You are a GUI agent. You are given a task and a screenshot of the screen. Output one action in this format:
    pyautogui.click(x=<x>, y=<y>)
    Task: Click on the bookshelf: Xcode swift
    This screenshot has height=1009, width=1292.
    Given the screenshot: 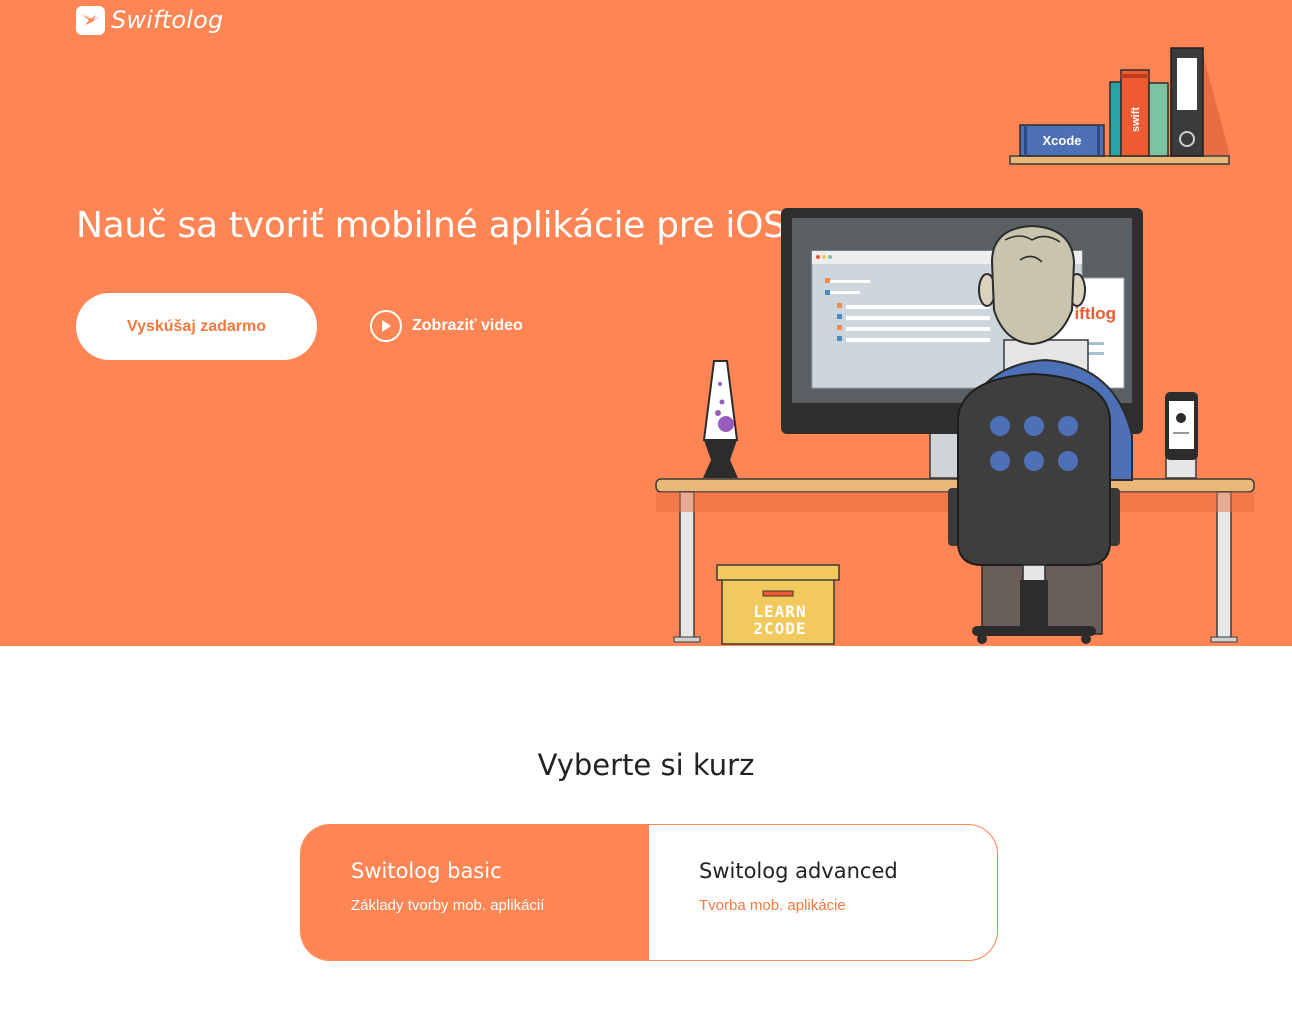 What is the action you would take?
    pyautogui.click(x=1119, y=106)
    